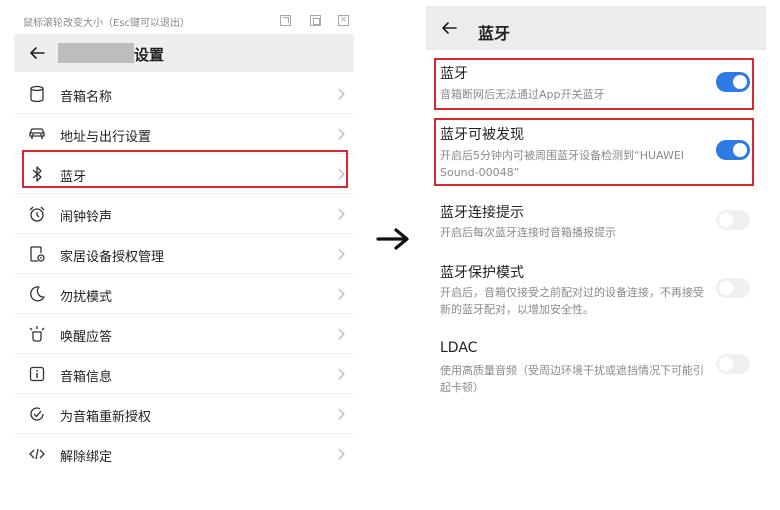 Image resolution: width=780 pixels, height=510 pixels. What do you see at coordinates (96, 53) in the screenshot?
I see `device-name-redacted` at bounding box center [96, 53].